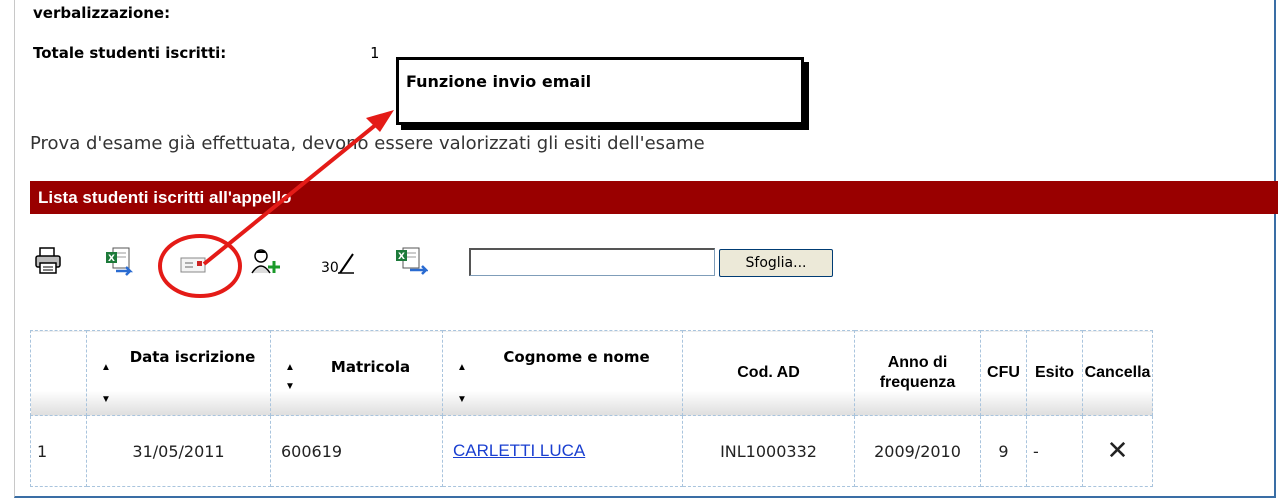  I want to click on annotation-arrow, so click(291, 193).